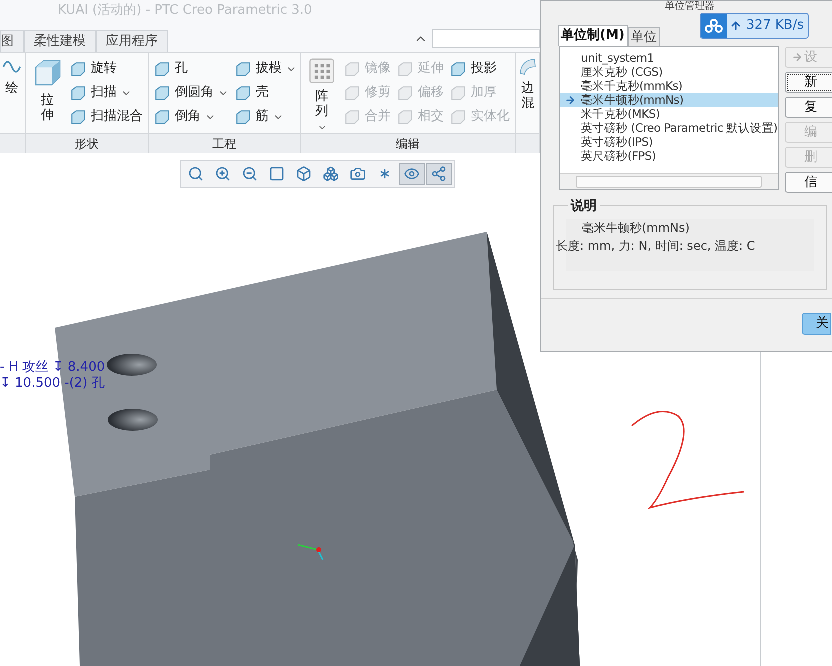  What do you see at coordinates (528, 95) in the screenshot?
I see `ribbon-large-button: 边混` at bounding box center [528, 95].